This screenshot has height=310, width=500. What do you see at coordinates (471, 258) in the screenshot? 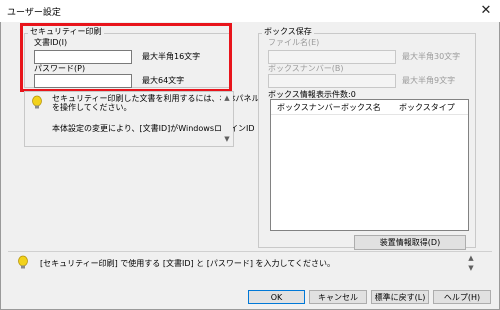
I see `hint-scroll-up-icon: ▲` at bounding box center [471, 258].